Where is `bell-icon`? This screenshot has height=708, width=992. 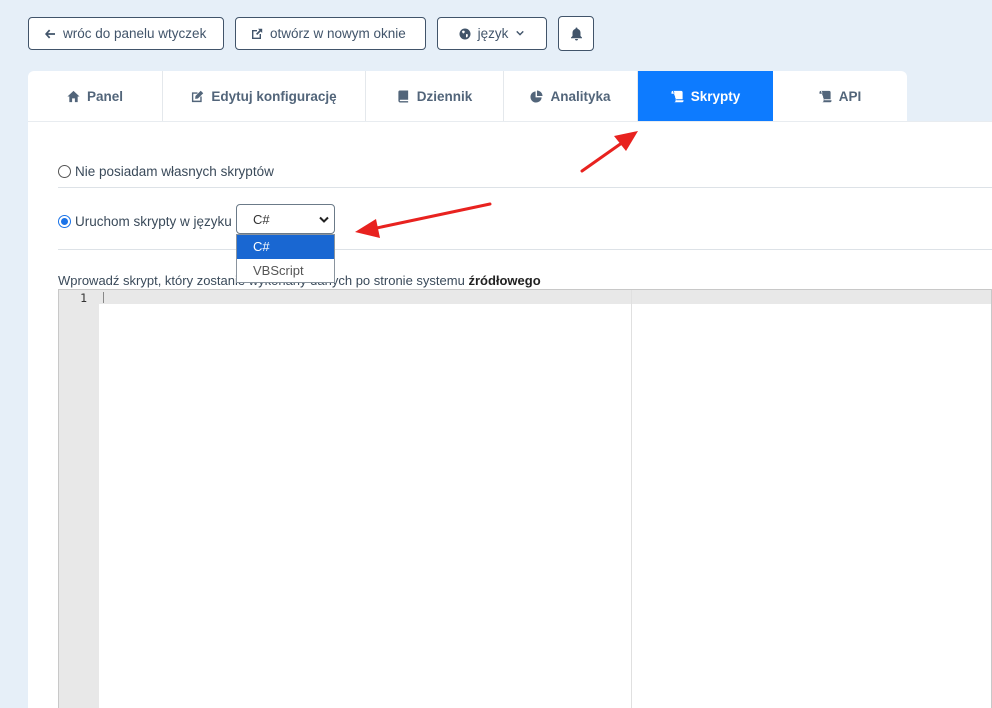
bell-icon is located at coordinates (576, 33).